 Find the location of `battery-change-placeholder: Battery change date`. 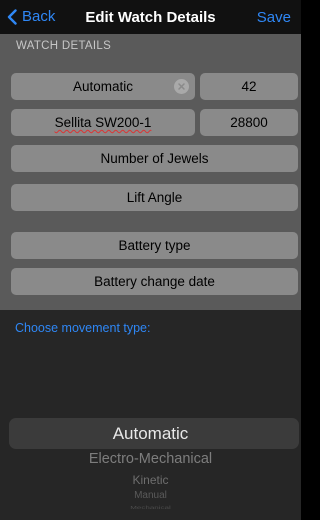

battery-change-placeholder: Battery change date is located at coordinates (154, 281).